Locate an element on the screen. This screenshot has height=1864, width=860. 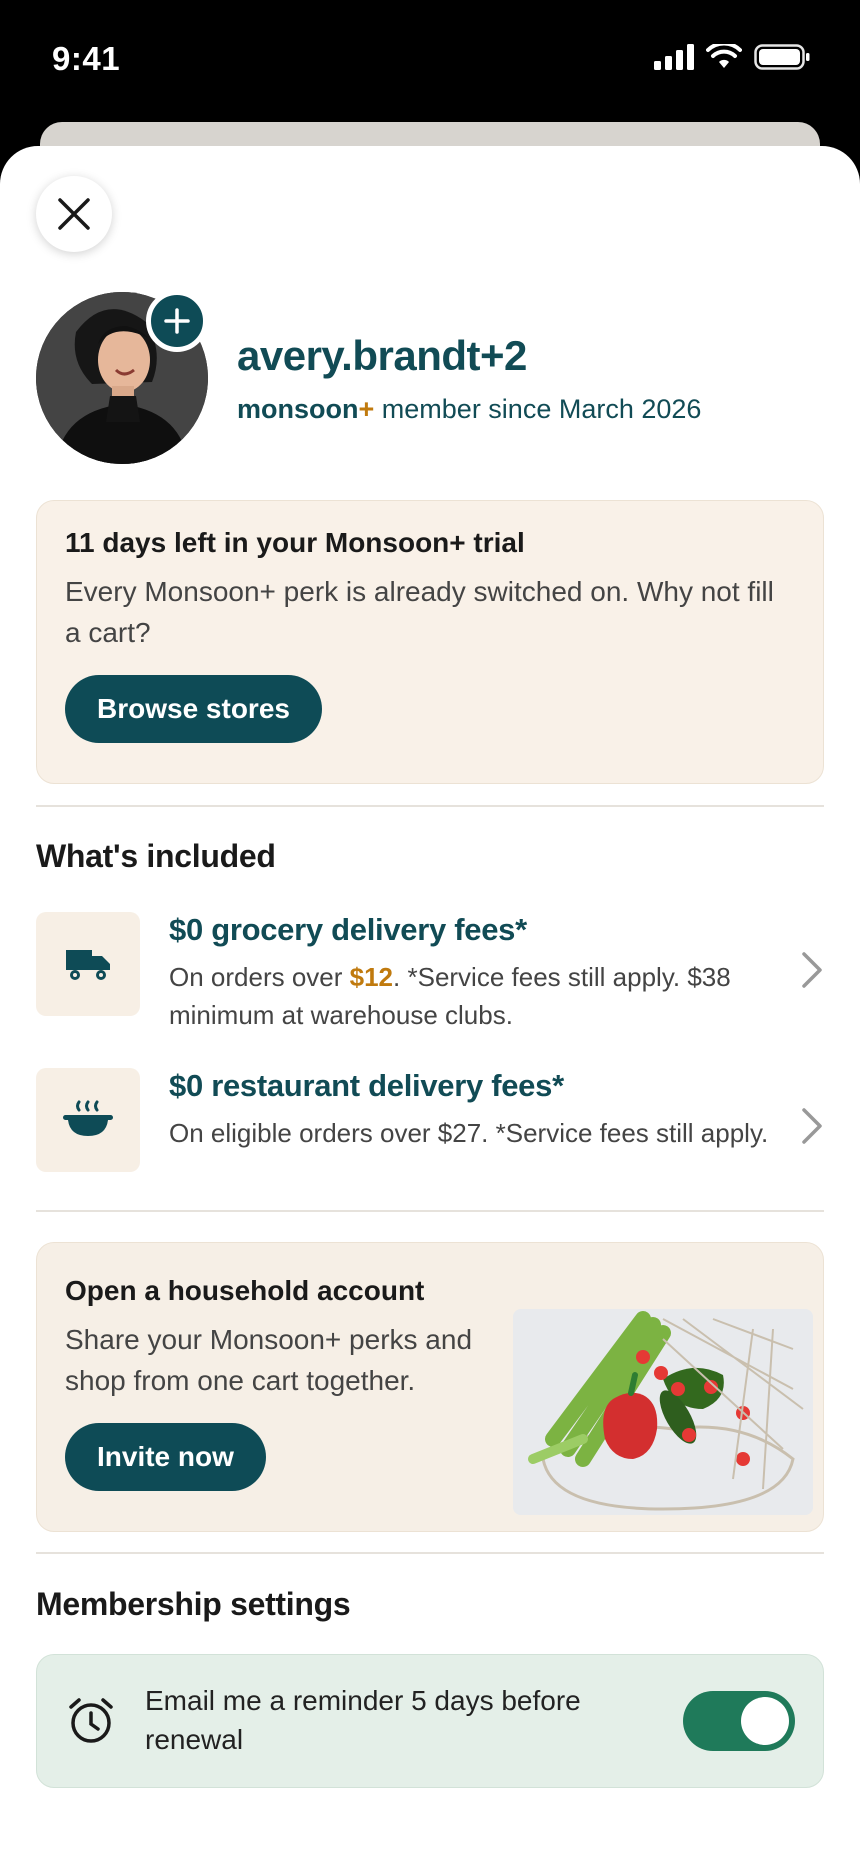
brand-plus: + is located at coordinates (366, 409).